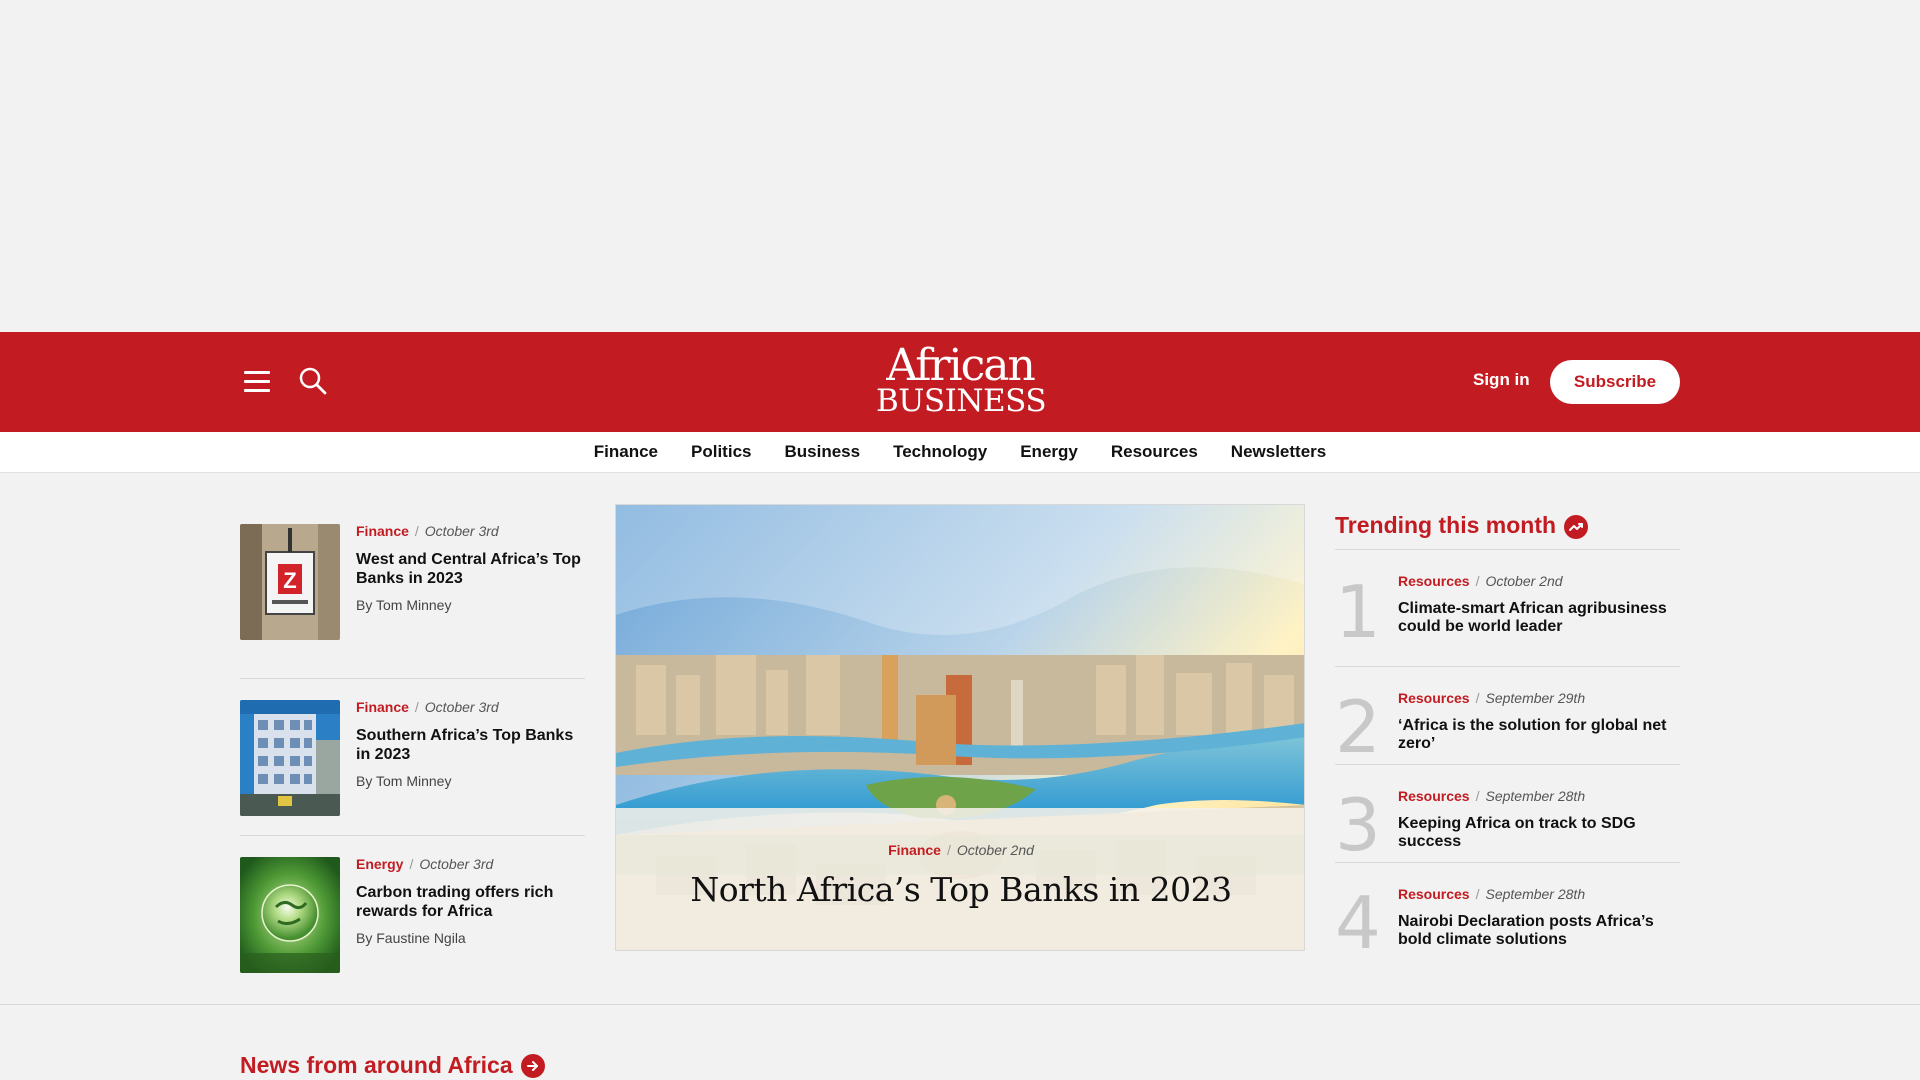  What do you see at coordinates (258, 382) in the screenshot?
I see `hamburger-menu-icon` at bounding box center [258, 382].